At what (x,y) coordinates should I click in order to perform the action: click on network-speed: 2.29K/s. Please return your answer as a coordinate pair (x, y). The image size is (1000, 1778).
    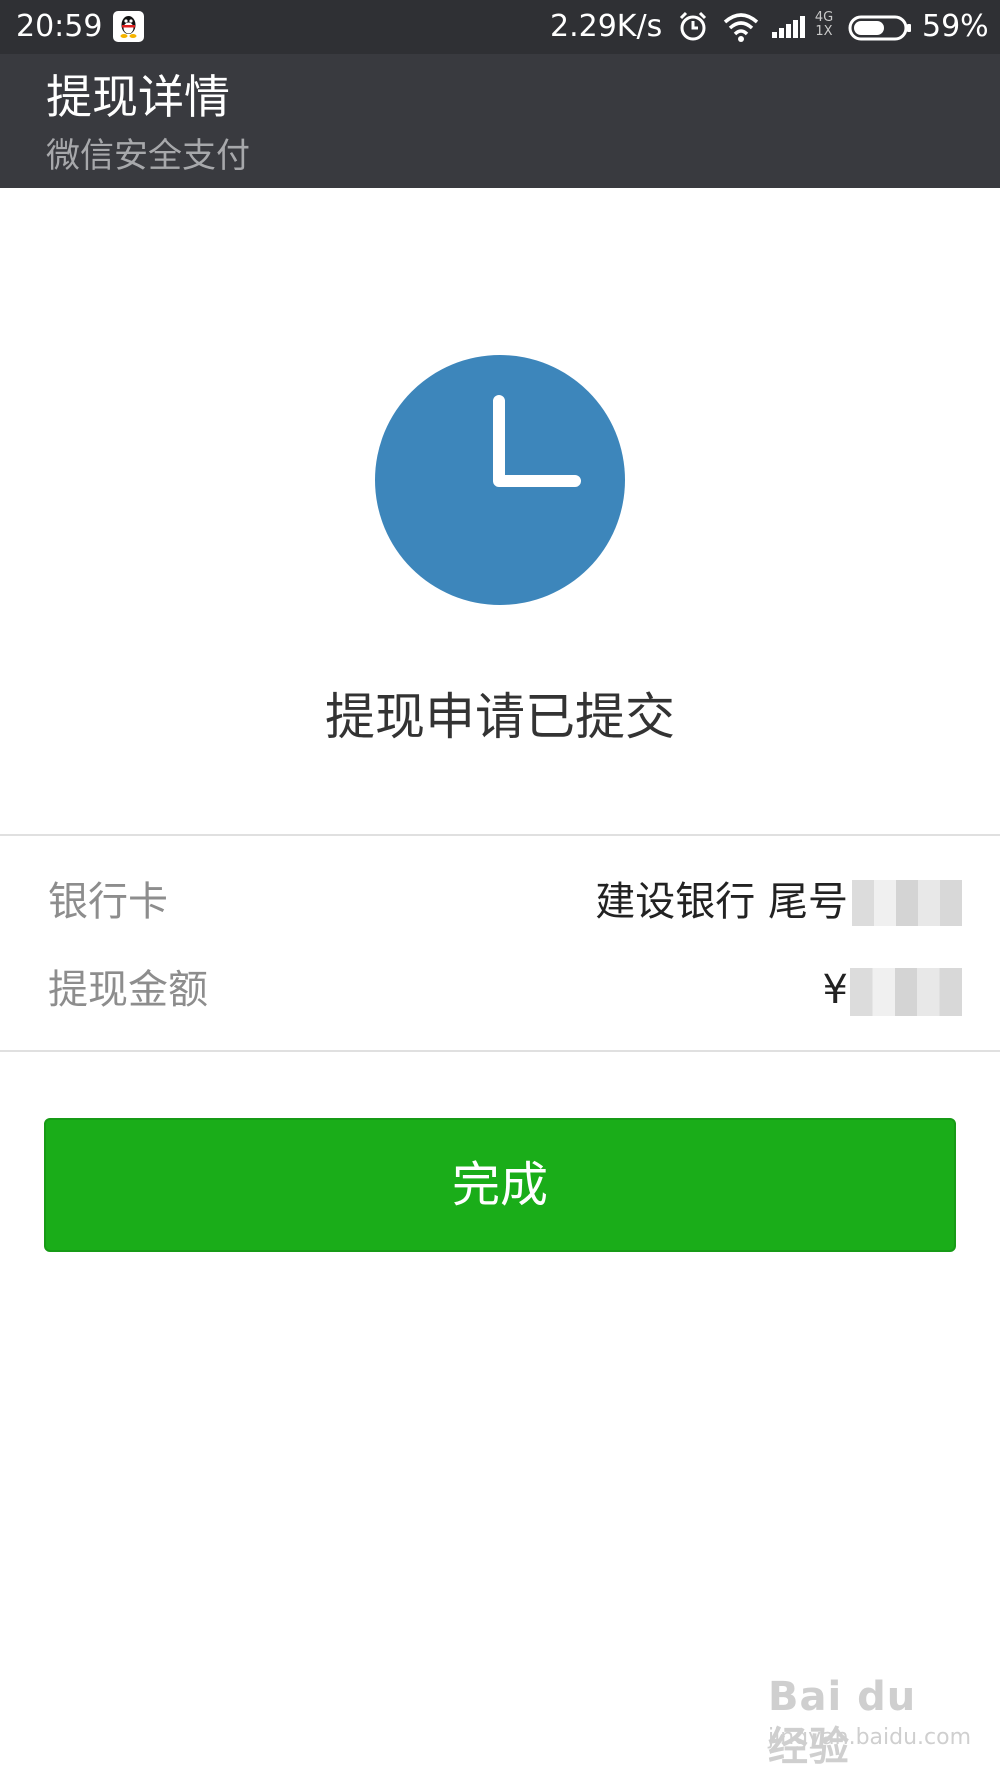
    Looking at the image, I should click on (606, 26).